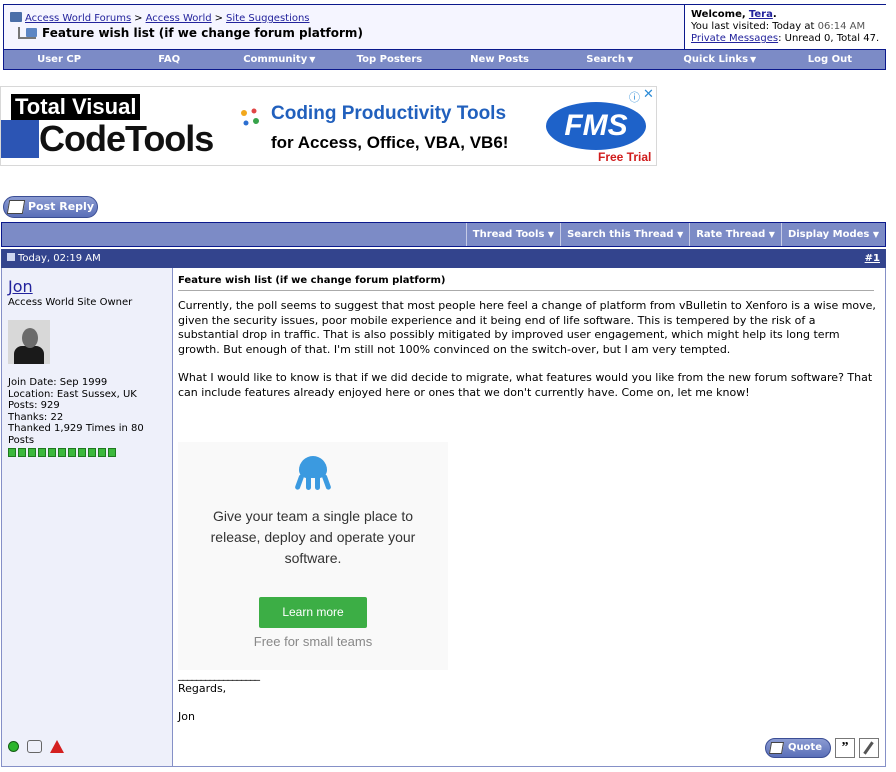  What do you see at coordinates (36, 417) in the screenshot?
I see `thanks-count: Thanks: 22` at bounding box center [36, 417].